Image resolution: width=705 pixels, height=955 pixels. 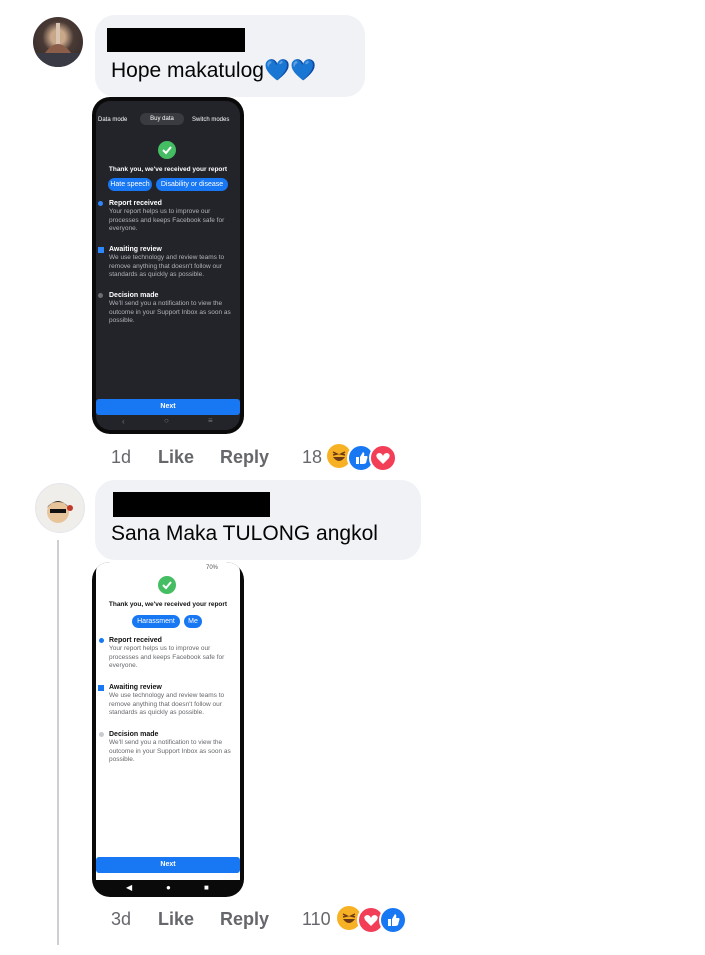 I want to click on love-icon, so click(x=383, y=458).